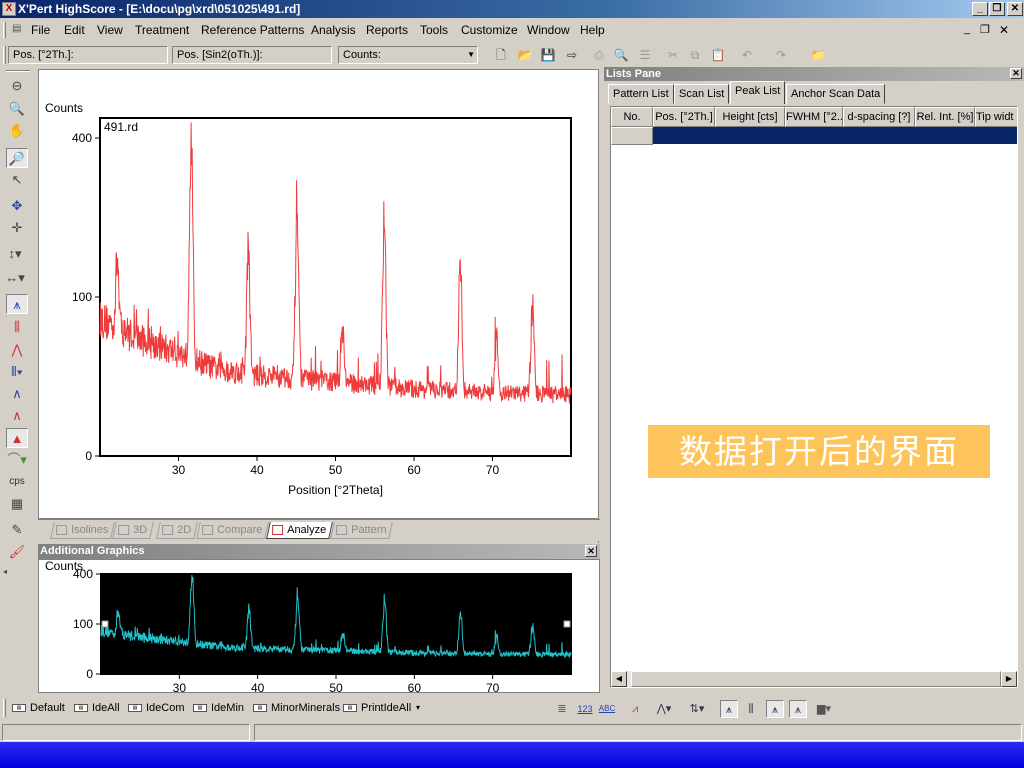 This screenshot has height=768, width=1024. Describe the element at coordinates (17, 504) in the screenshot. I see `grid-icon: ▦` at that location.